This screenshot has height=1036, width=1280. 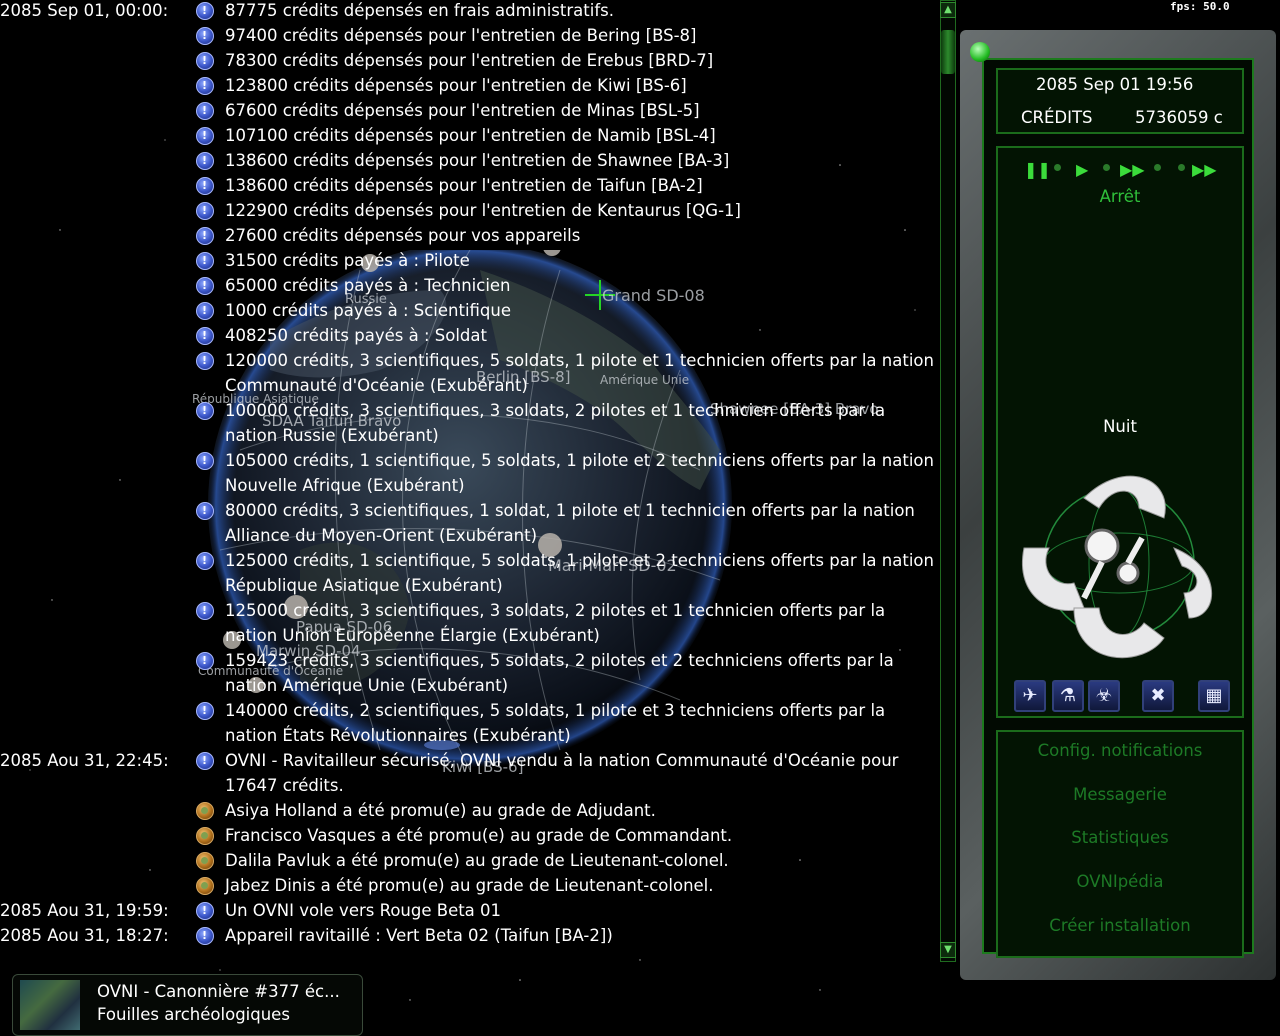 I want to click on aircraft-icon: ✈, so click(x=1030, y=696).